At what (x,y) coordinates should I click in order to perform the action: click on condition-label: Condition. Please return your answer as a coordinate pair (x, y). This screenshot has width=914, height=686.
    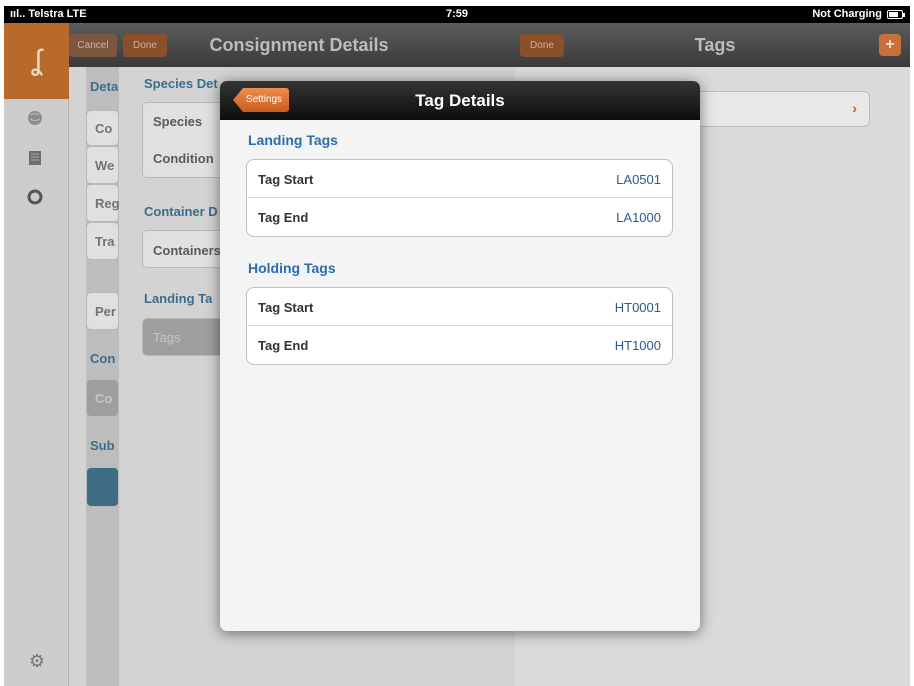
    Looking at the image, I should click on (183, 158).